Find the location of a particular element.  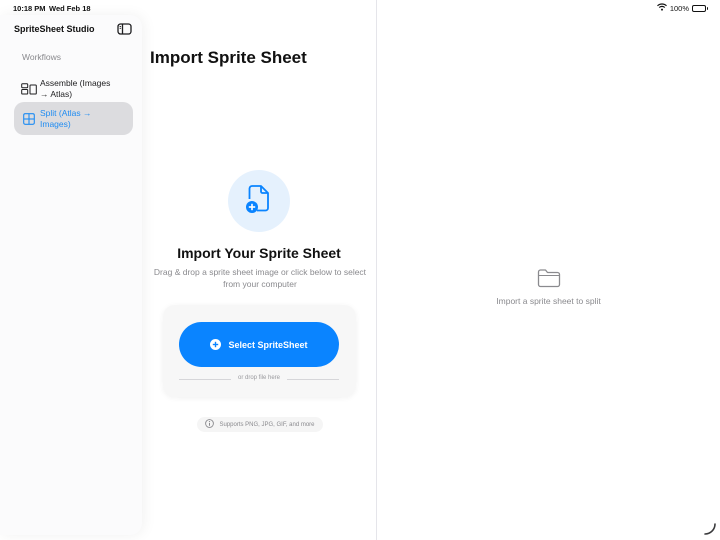

sidebar-item-label: Split (Atlas → Images) is located at coordinates (66, 118).